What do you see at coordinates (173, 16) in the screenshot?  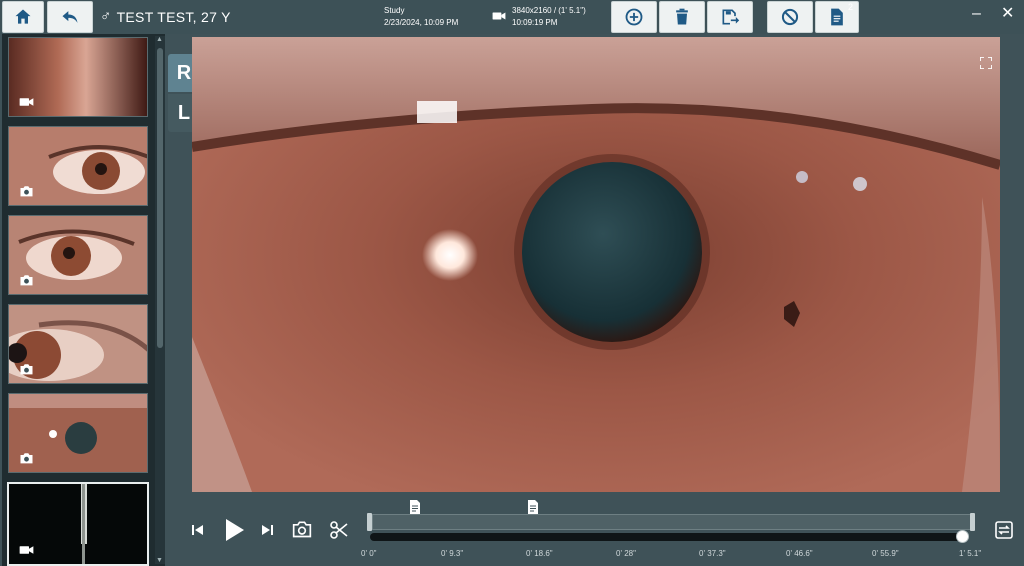 I see `patient-label: TEST TEST, 27 Y` at bounding box center [173, 16].